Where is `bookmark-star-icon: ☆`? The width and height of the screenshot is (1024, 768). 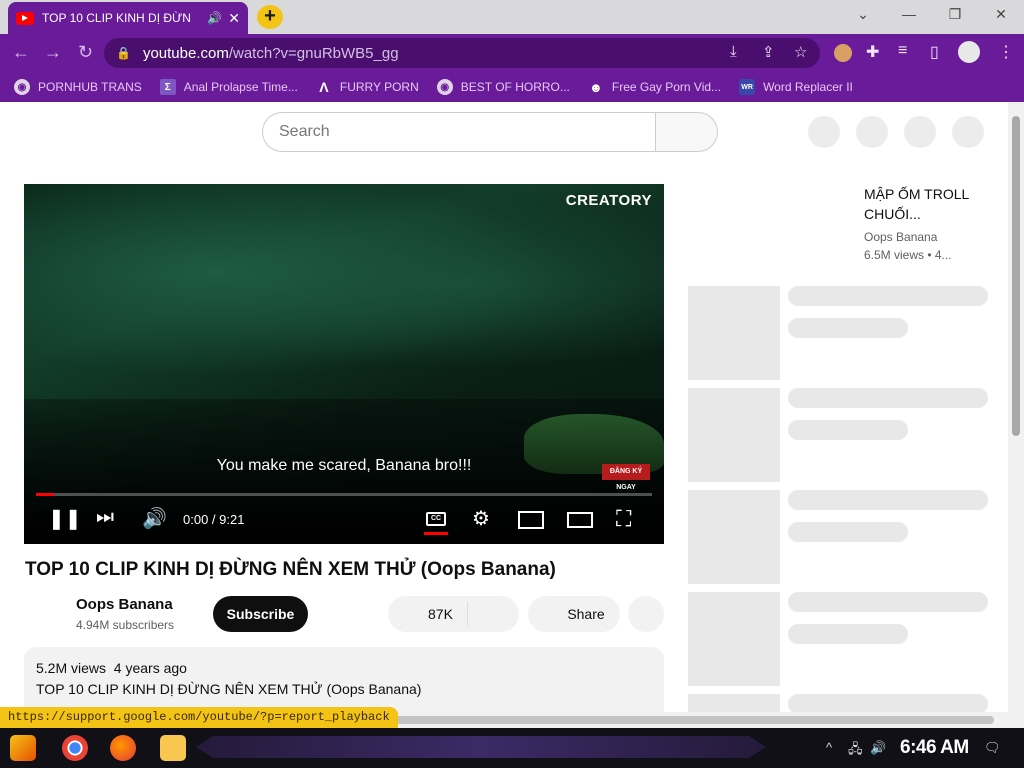 bookmark-star-icon: ☆ is located at coordinates (800, 52).